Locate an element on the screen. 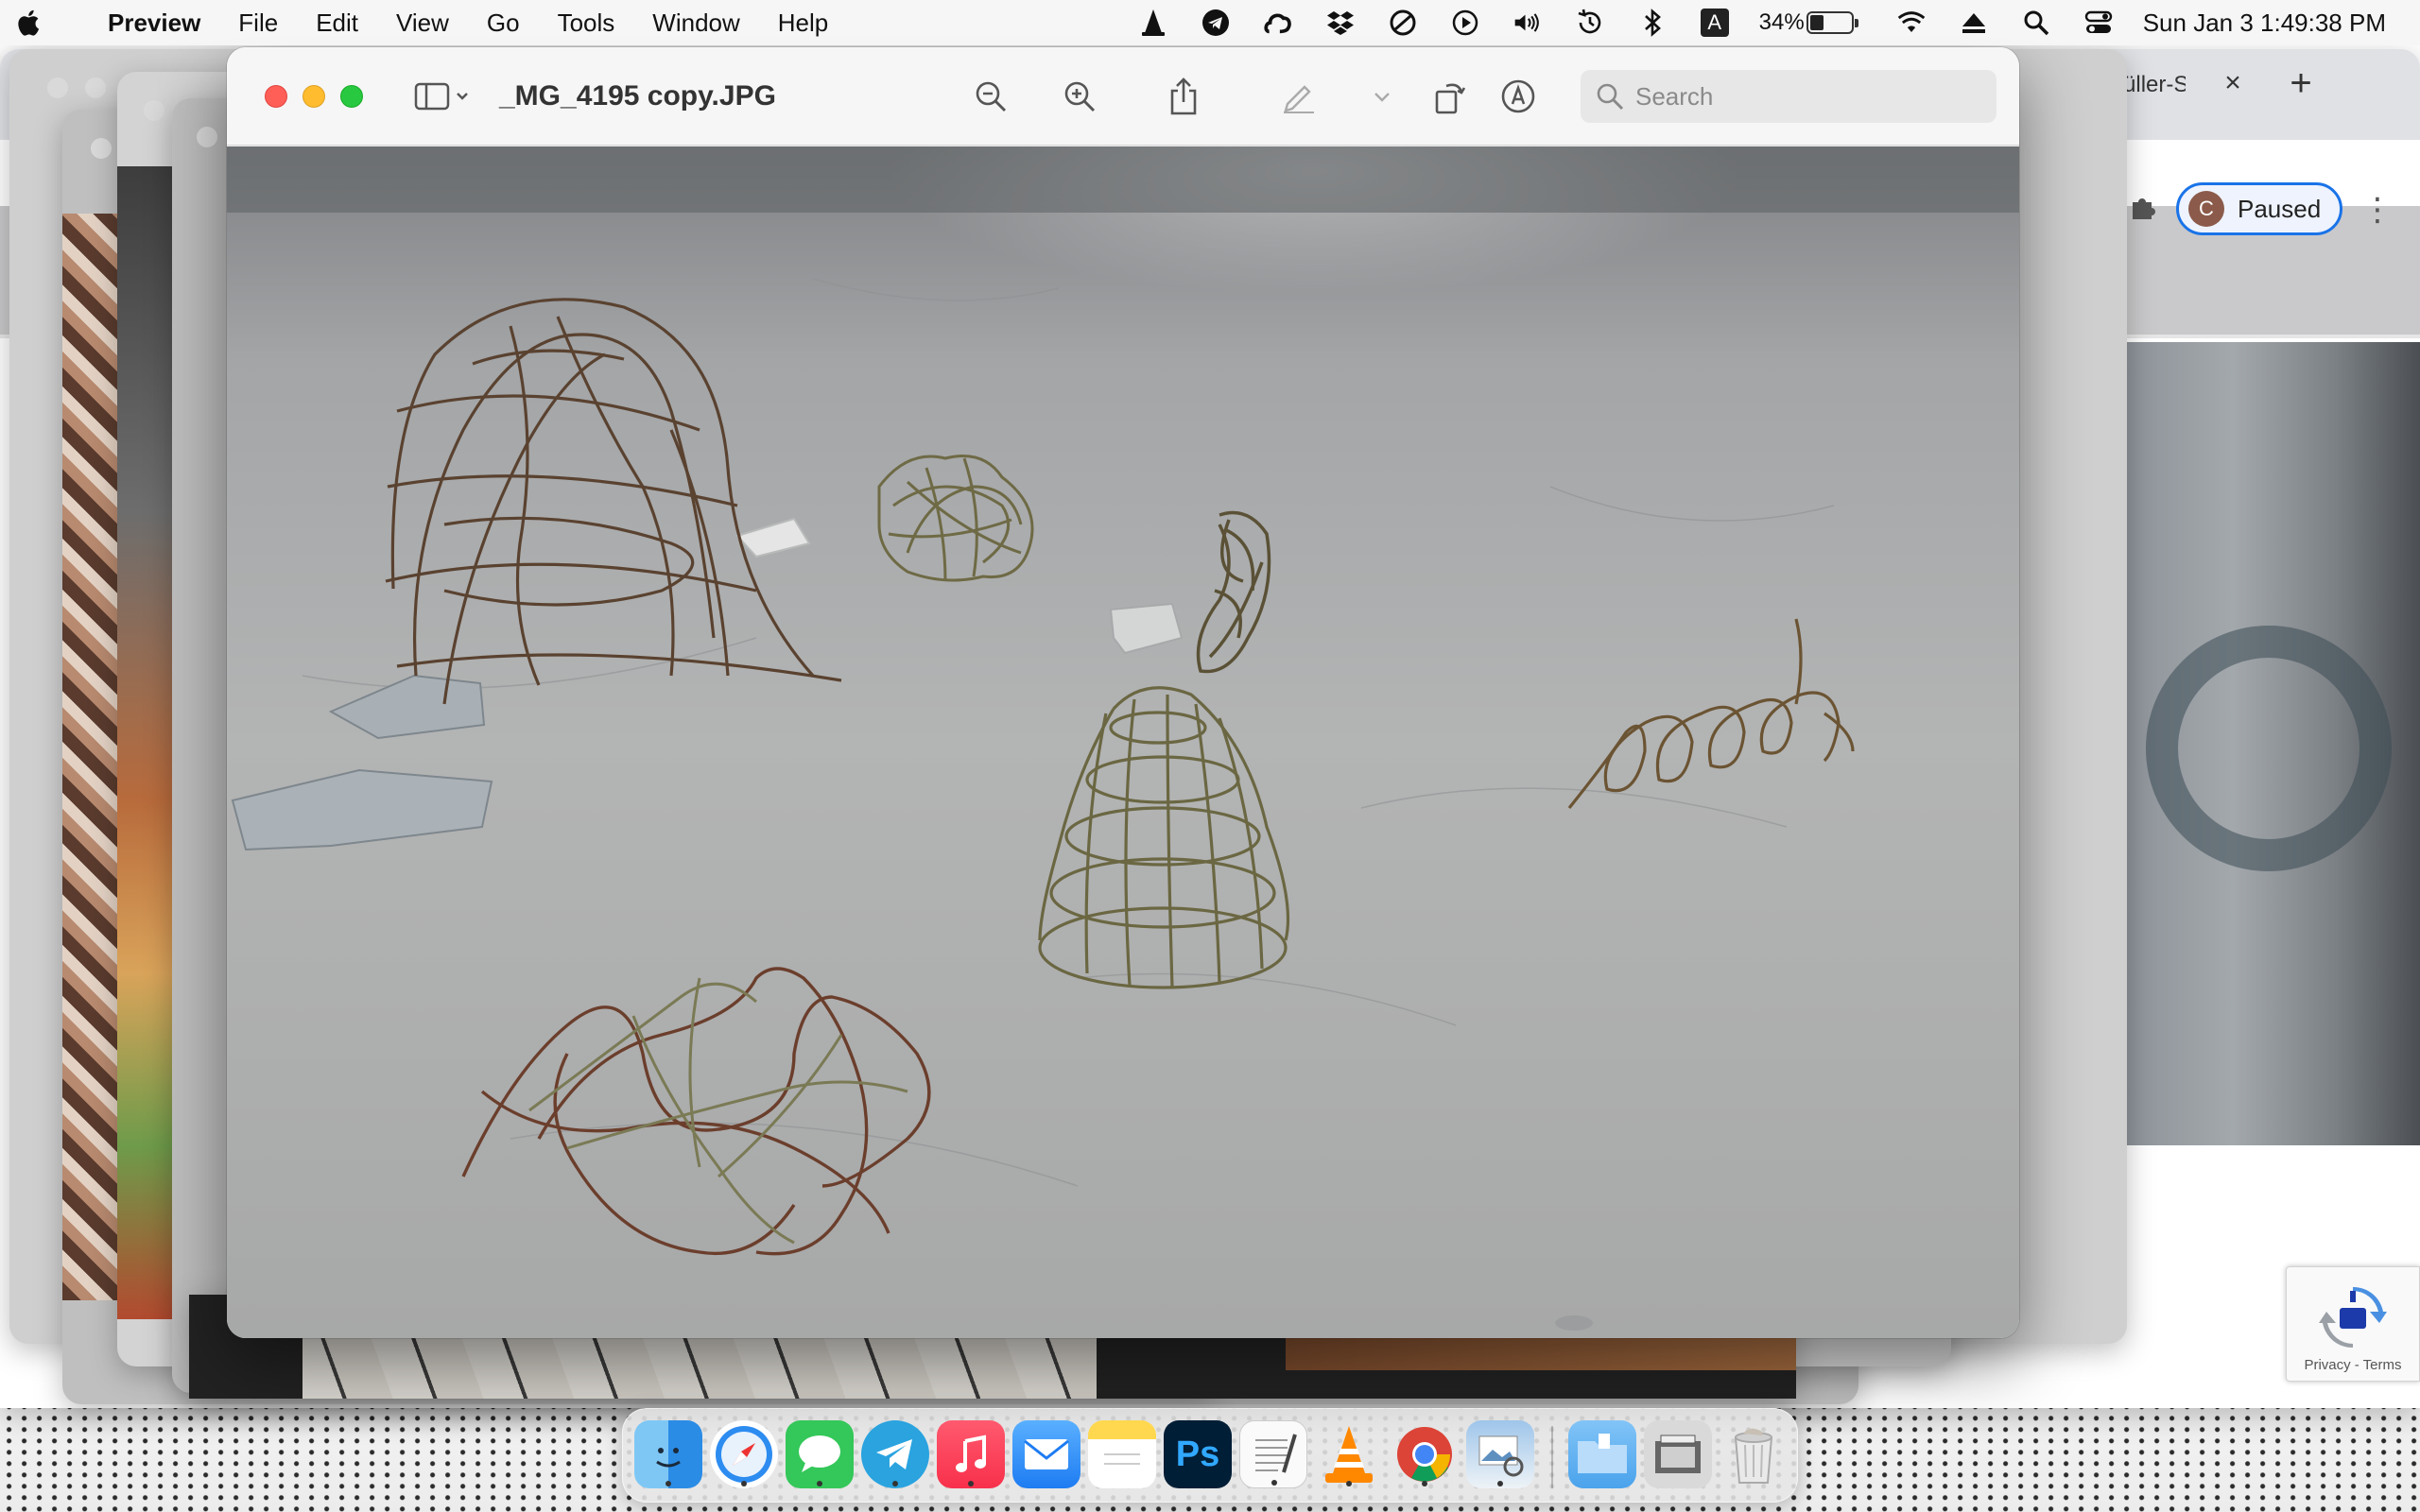  dock: Ps is located at coordinates (1210, 1455).